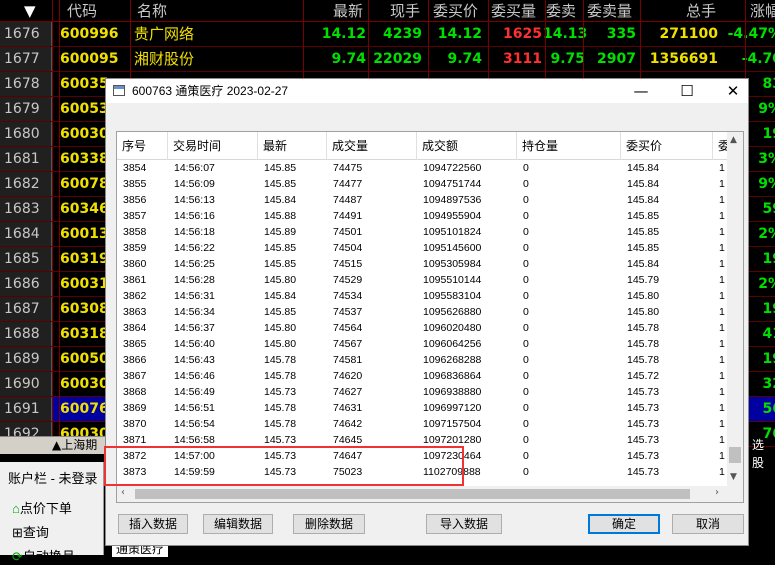 This screenshot has height=565, width=775. Describe the element at coordinates (30, 531) in the screenshot. I see `query-item: ⊞查询` at that location.